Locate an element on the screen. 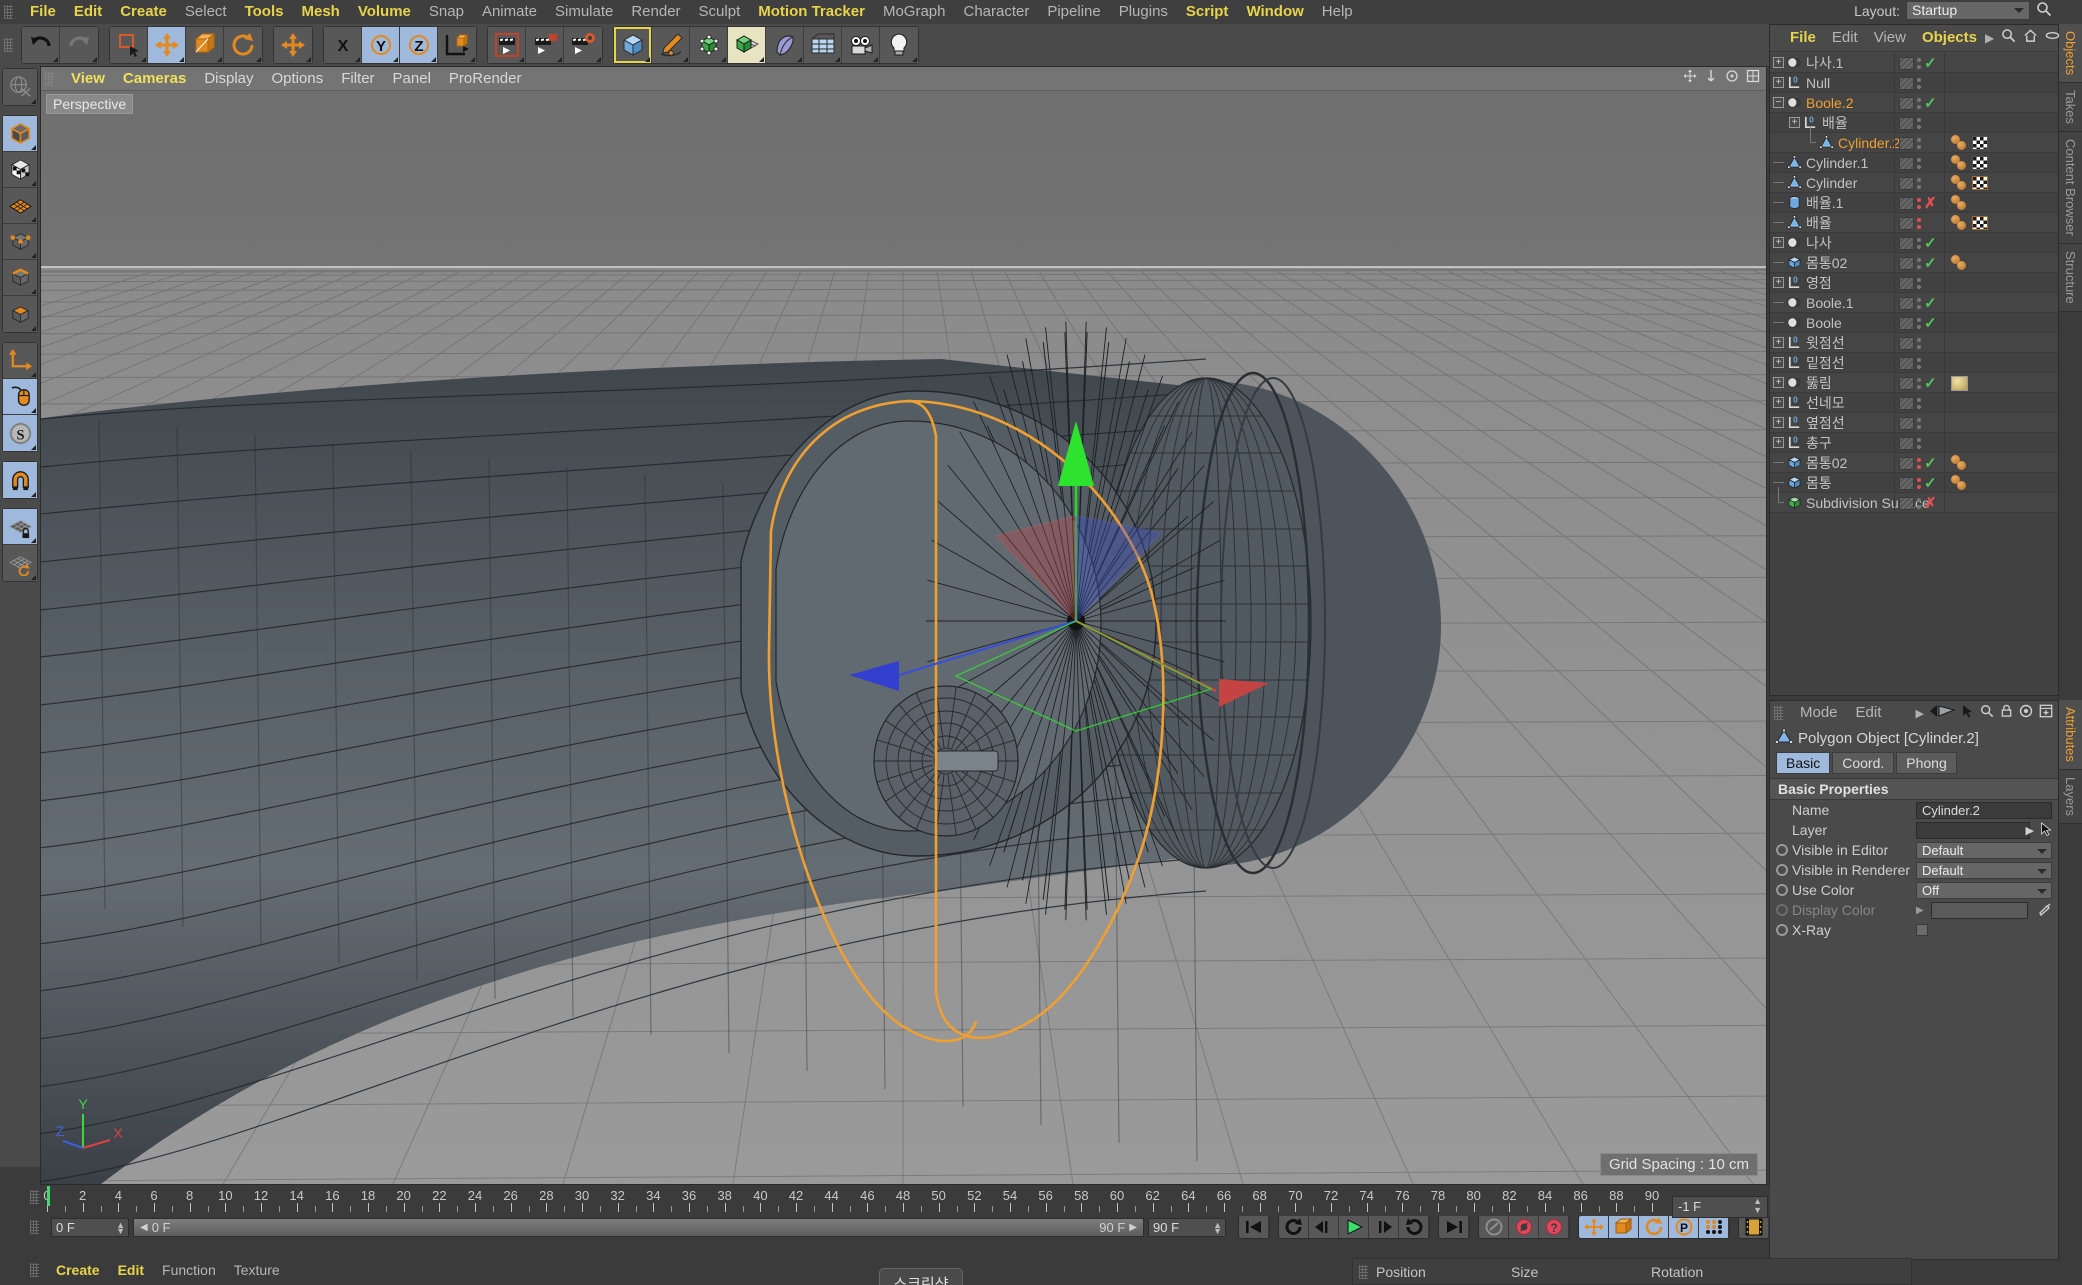 This screenshot has height=1285, width=2082. render-view-button is located at coordinates (507, 45).